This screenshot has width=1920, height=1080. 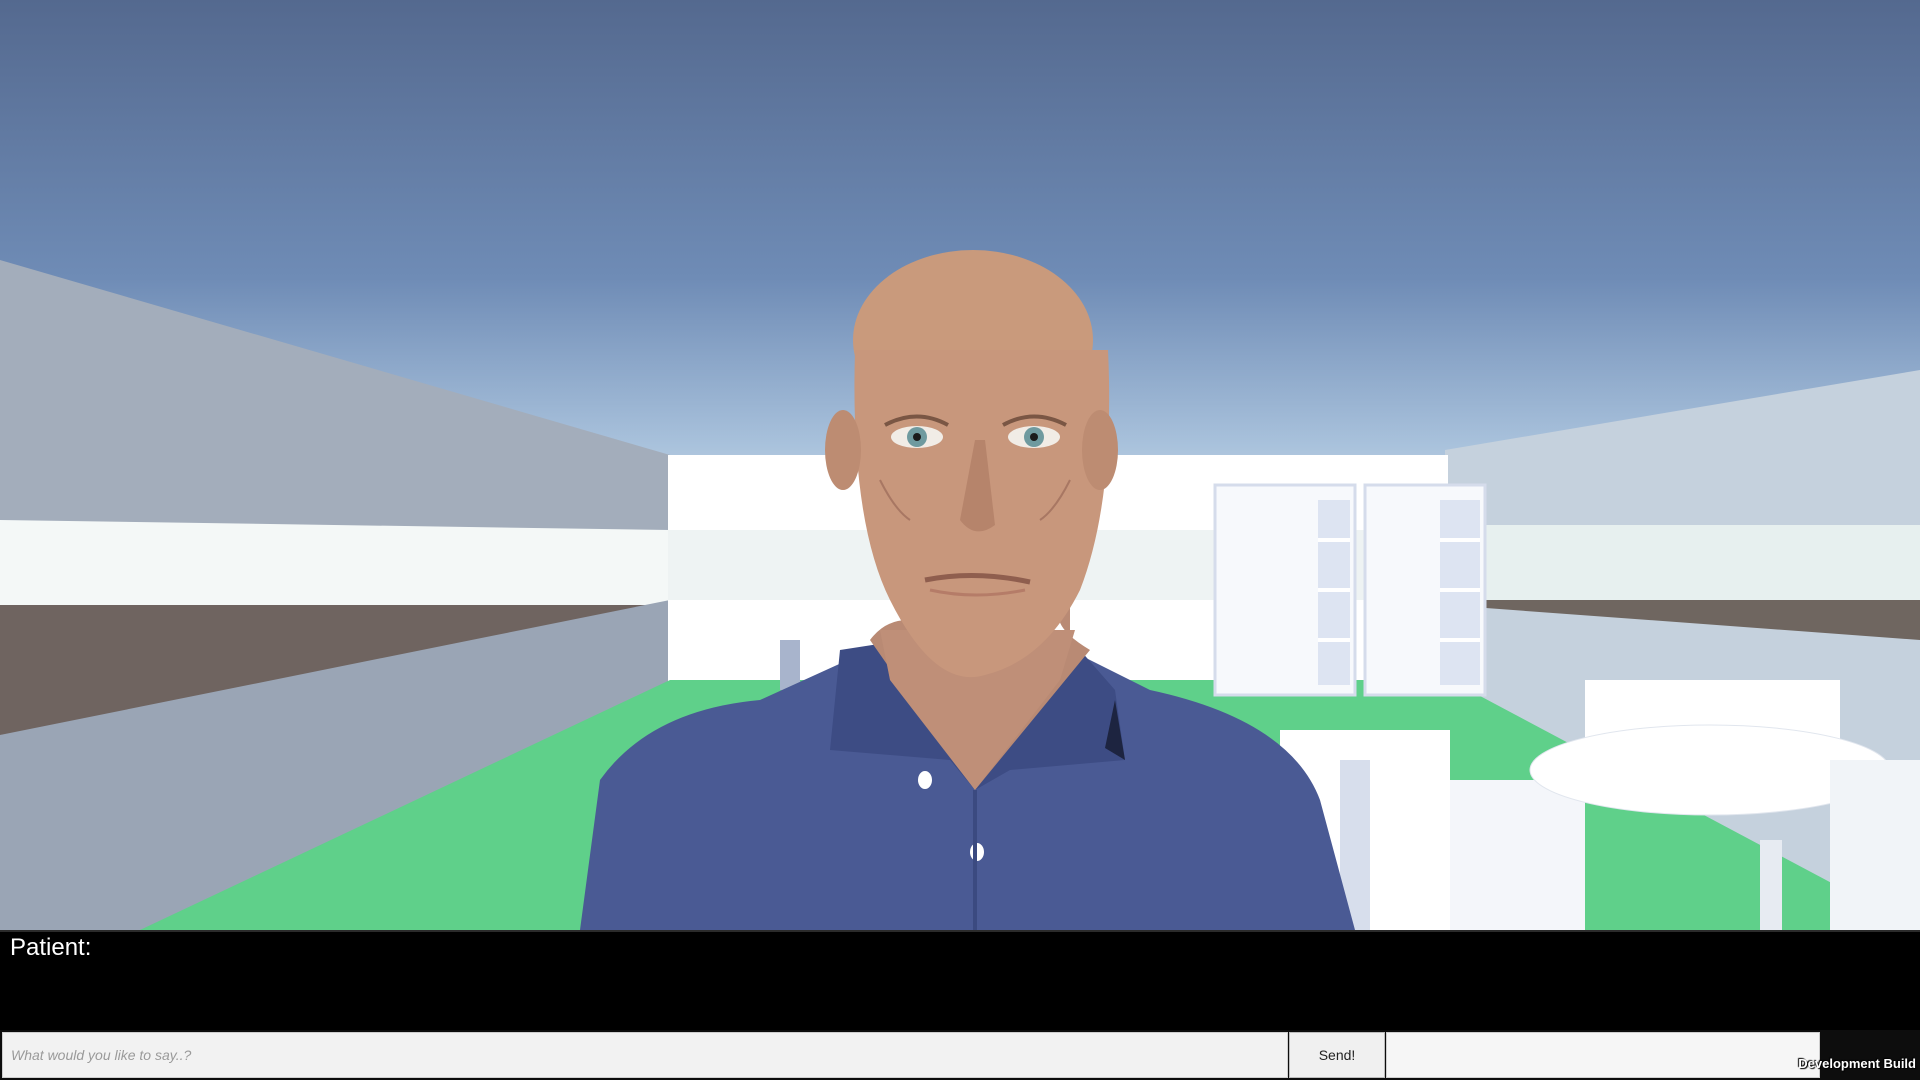 What do you see at coordinates (1682, 562) in the screenshot?
I see `right-wall-stripe` at bounding box center [1682, 562].